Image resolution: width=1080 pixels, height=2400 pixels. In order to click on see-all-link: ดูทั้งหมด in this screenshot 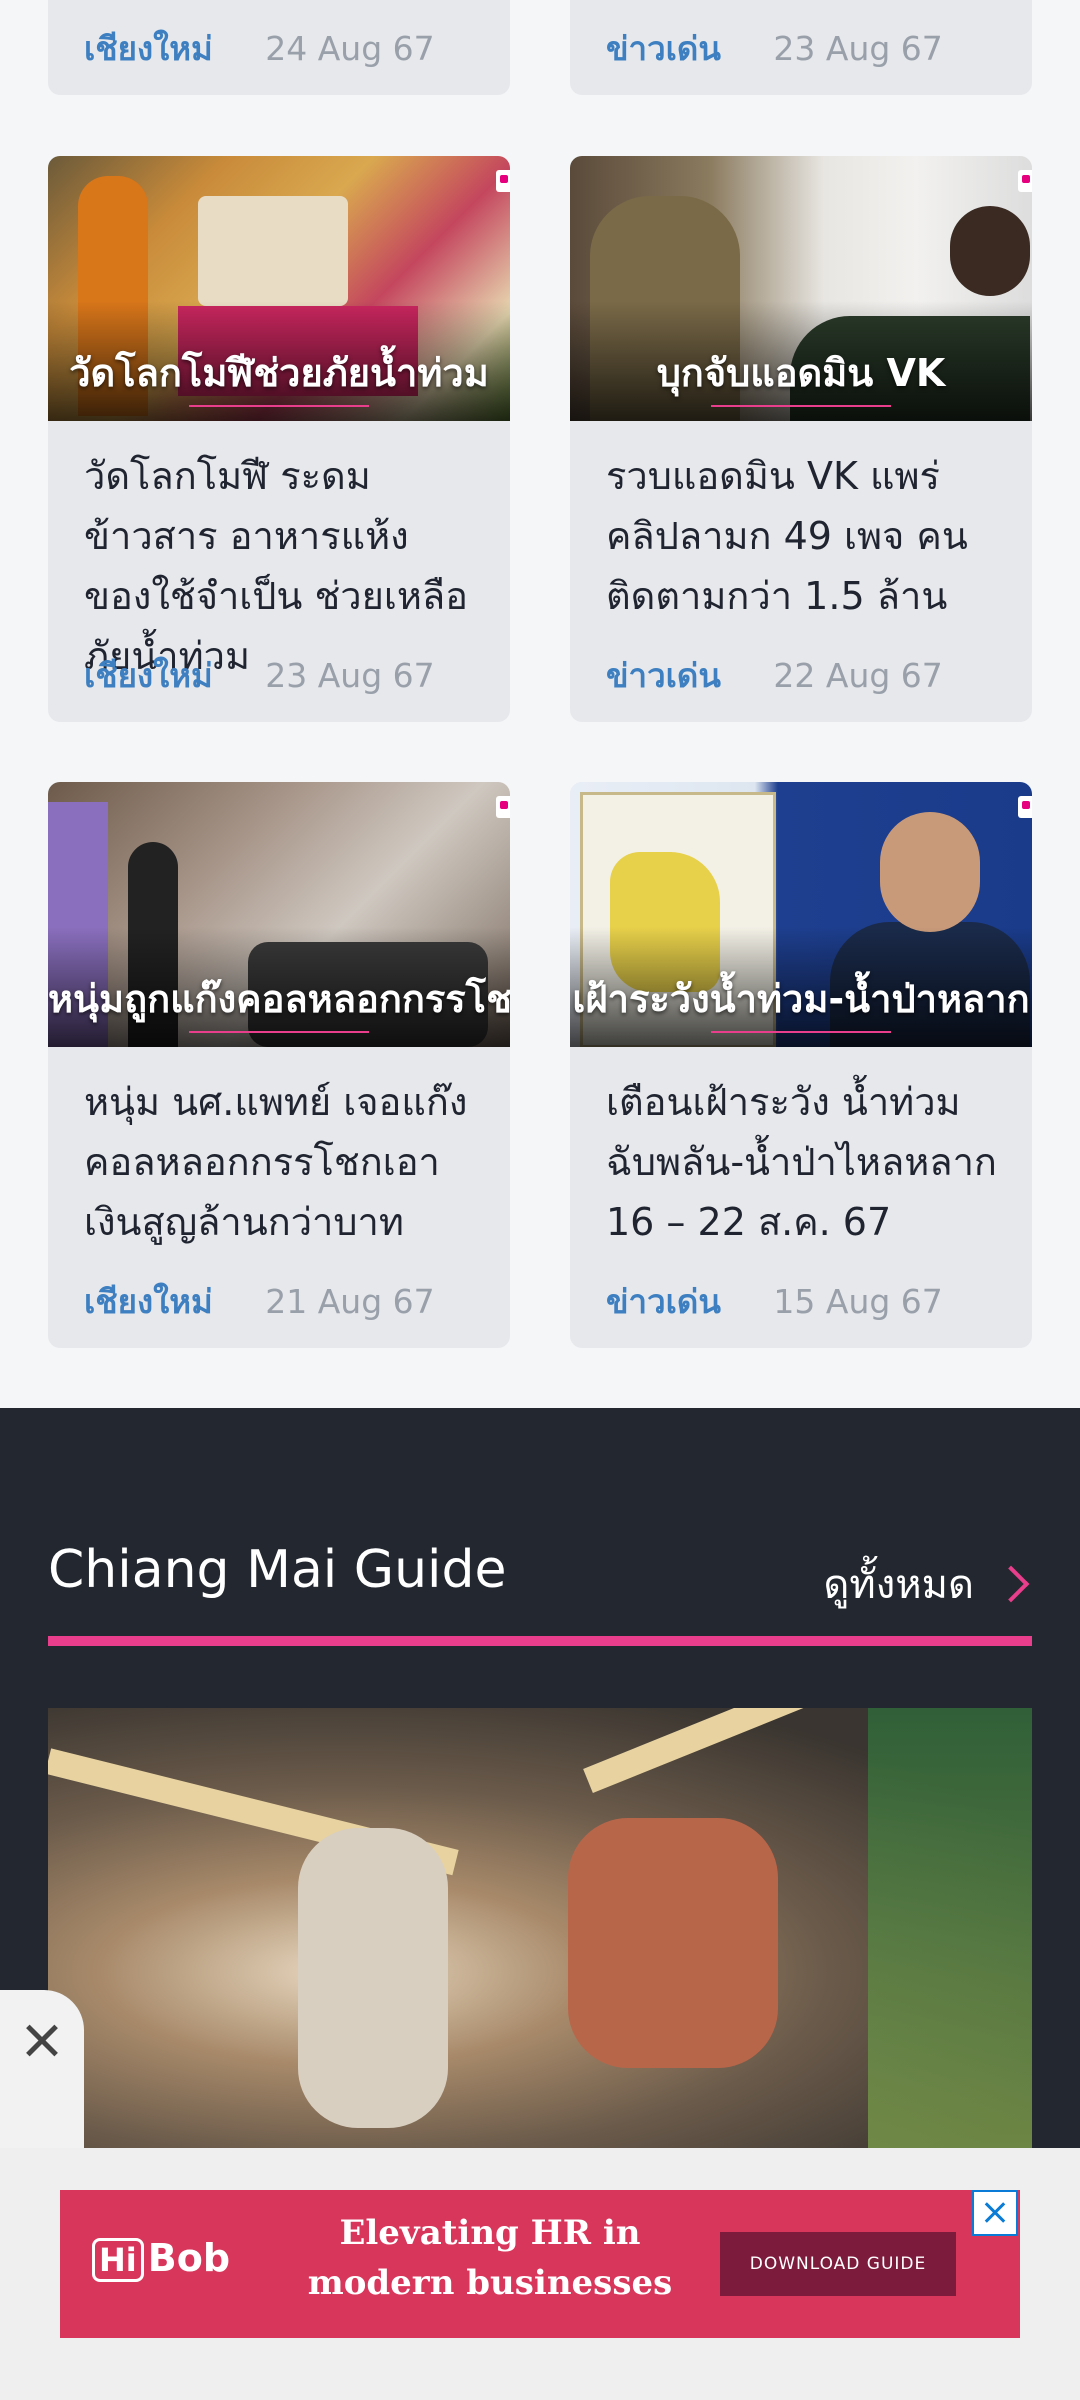, I will do `click(926, 1584)`.